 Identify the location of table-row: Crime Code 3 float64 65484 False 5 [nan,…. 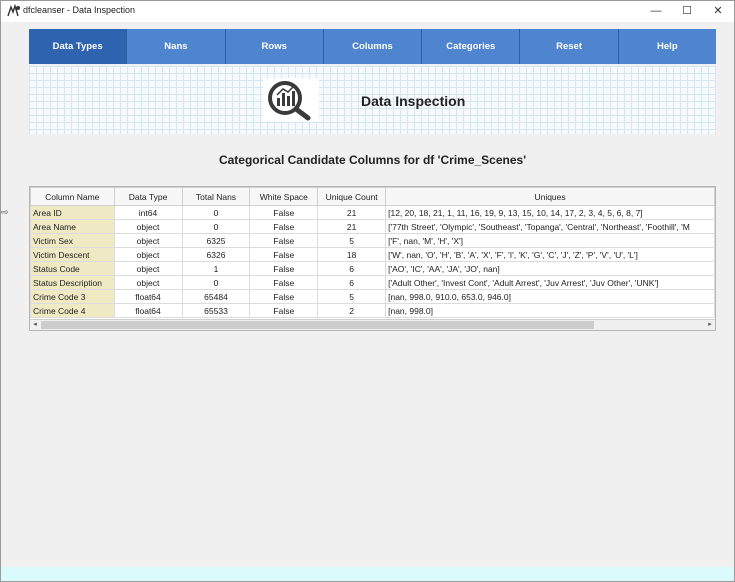
(372, 296).